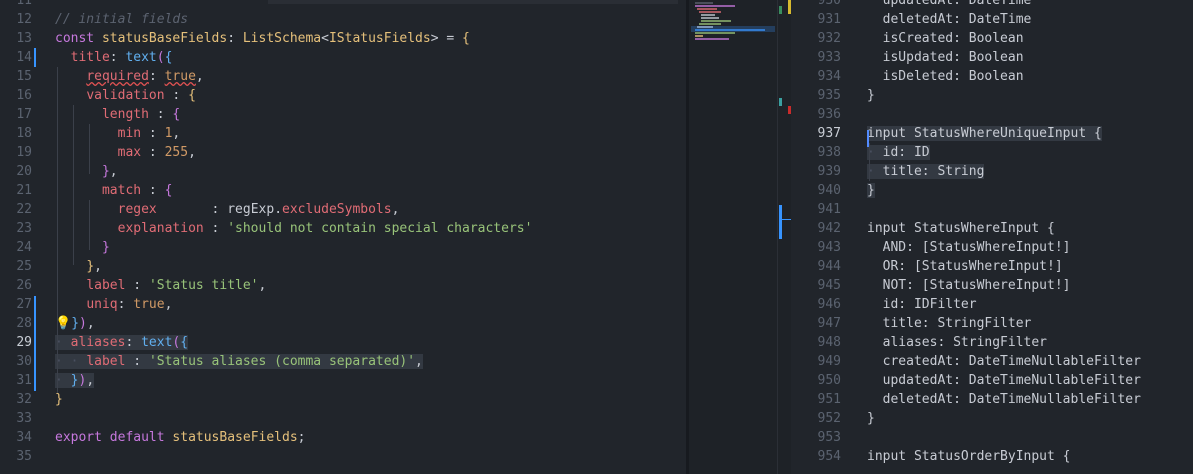 The width and height of the screenshot is (1193, 474). What do you see at coordinates (829, 437) in the screenshot?
I see `line-number: 953` at bounding box center [829, 437].